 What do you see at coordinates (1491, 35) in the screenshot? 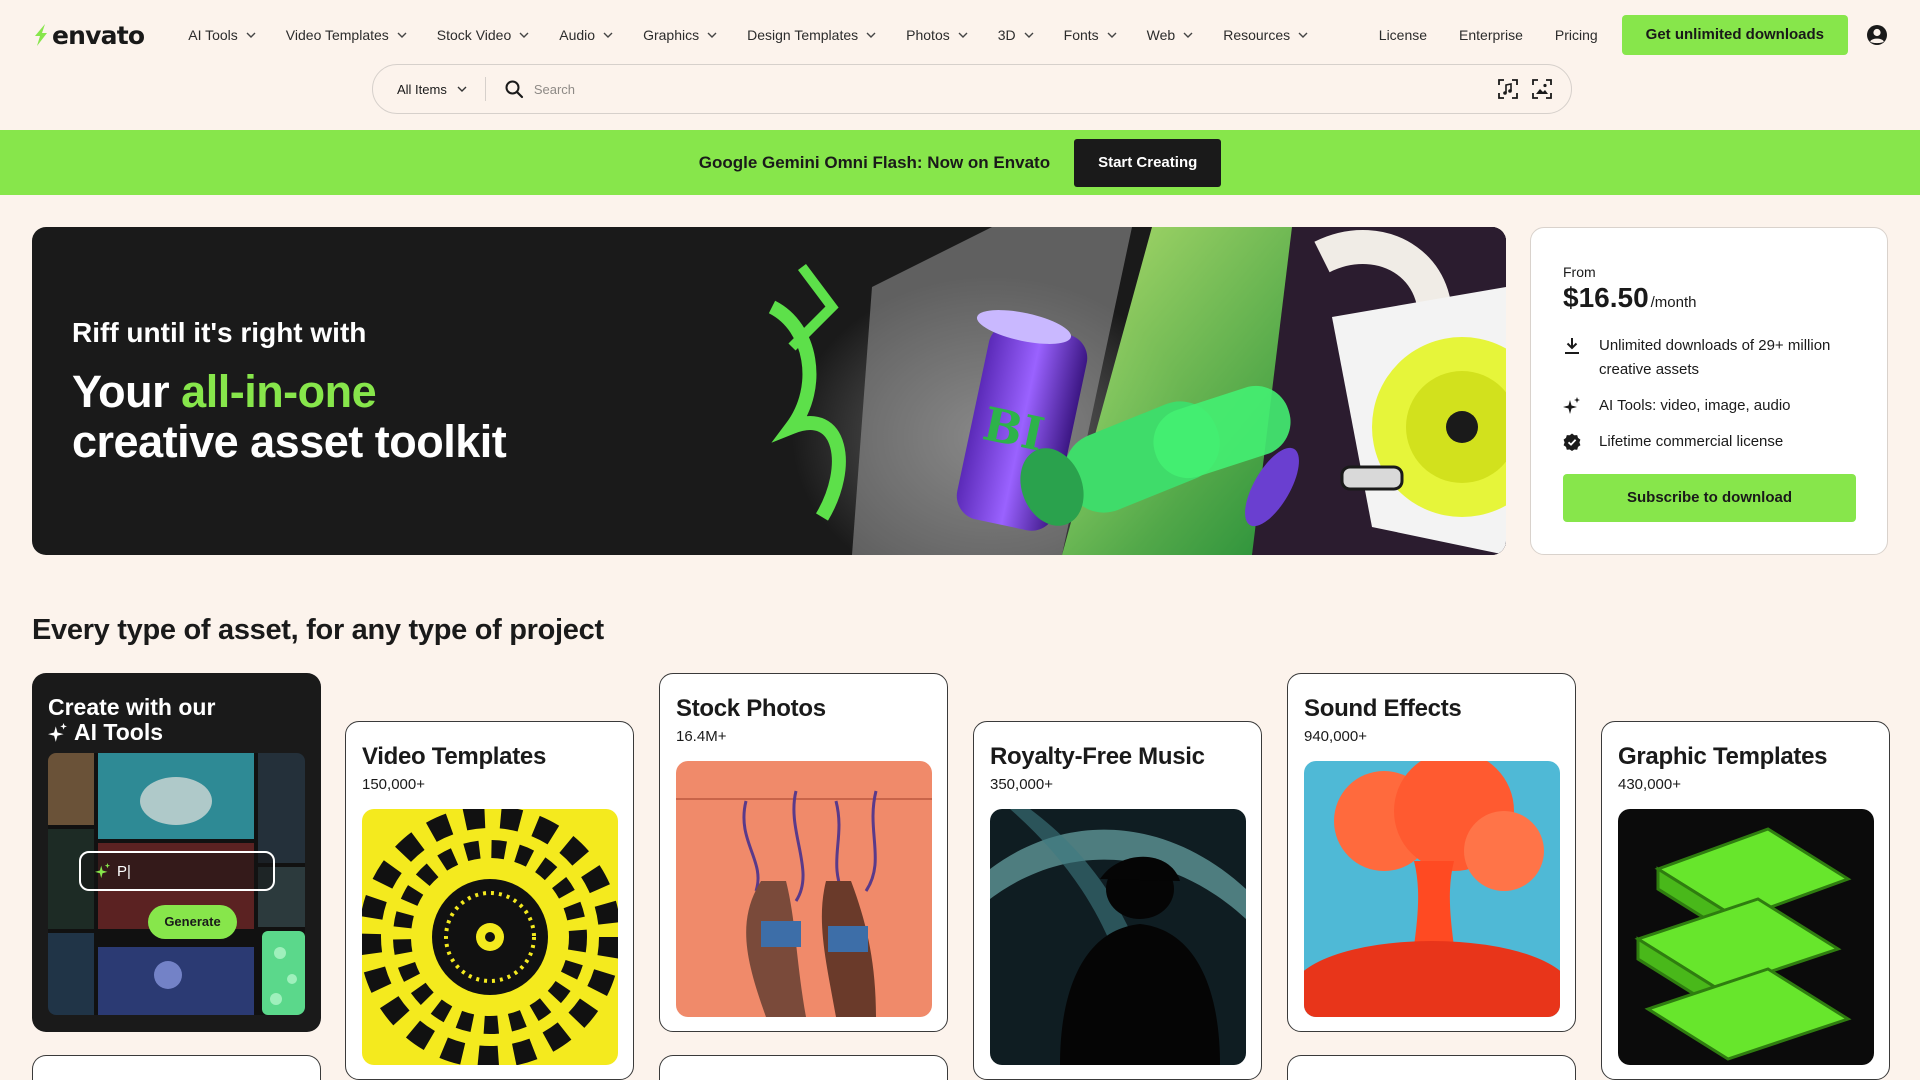
I see `enterprise-link: Enterprise` at bounding box center [1491, 35].